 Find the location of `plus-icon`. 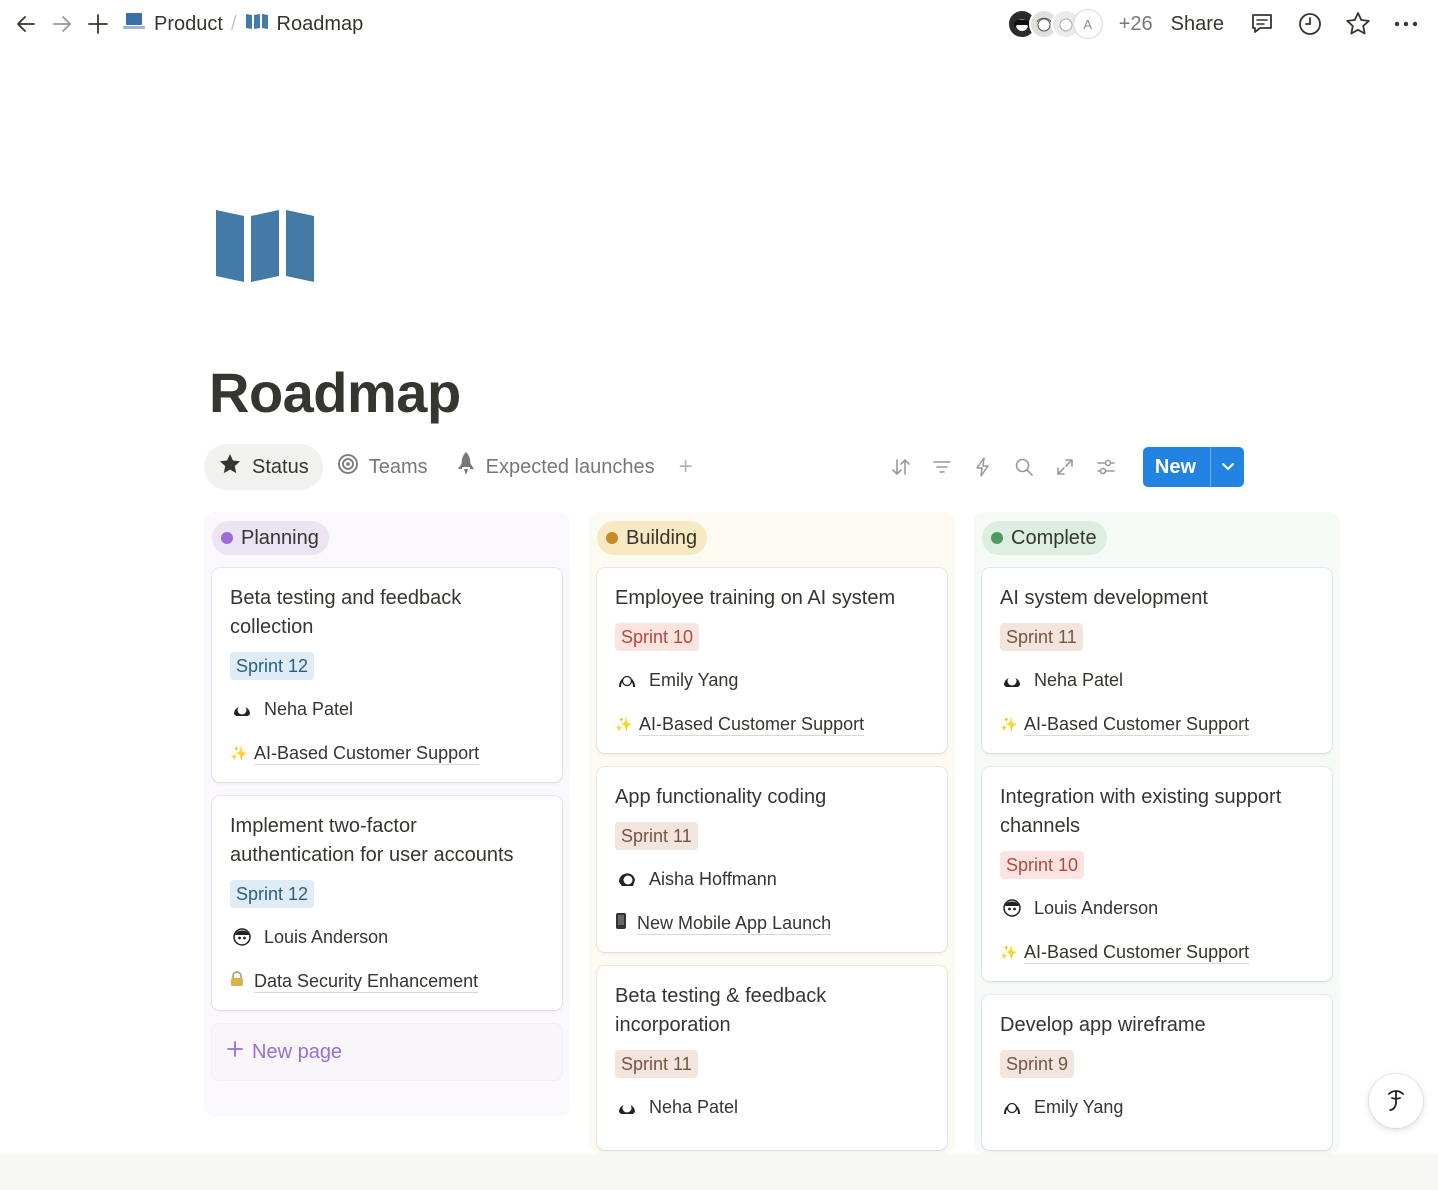

plus-icon is located at coordinates (235, 1052).